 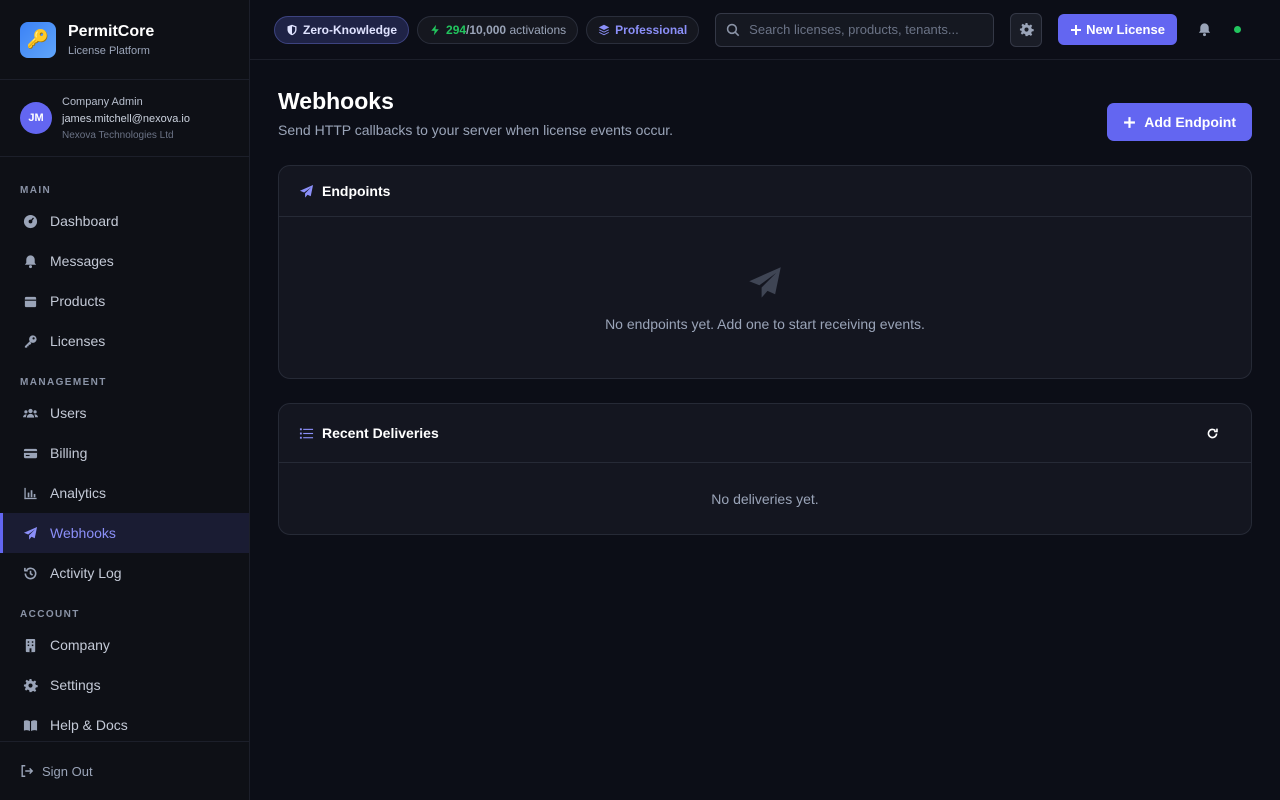 I want to click on sign-out-button: Sign Out, so click(x=124, y=770).